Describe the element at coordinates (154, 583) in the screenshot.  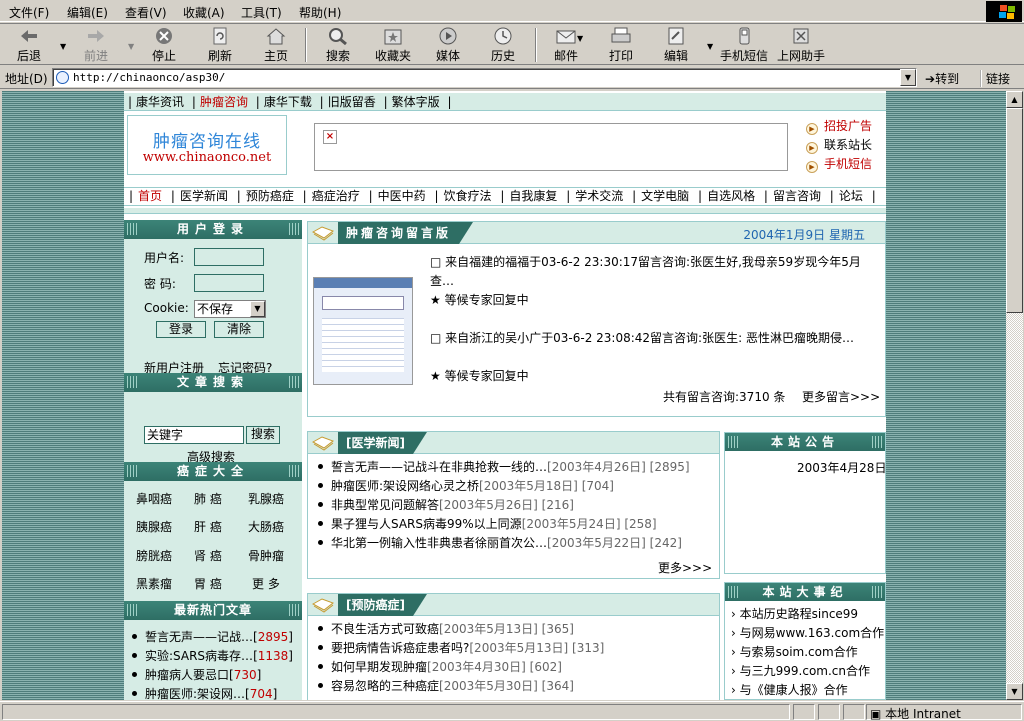
I see `cancer-link: 黑素瘤` at that location.